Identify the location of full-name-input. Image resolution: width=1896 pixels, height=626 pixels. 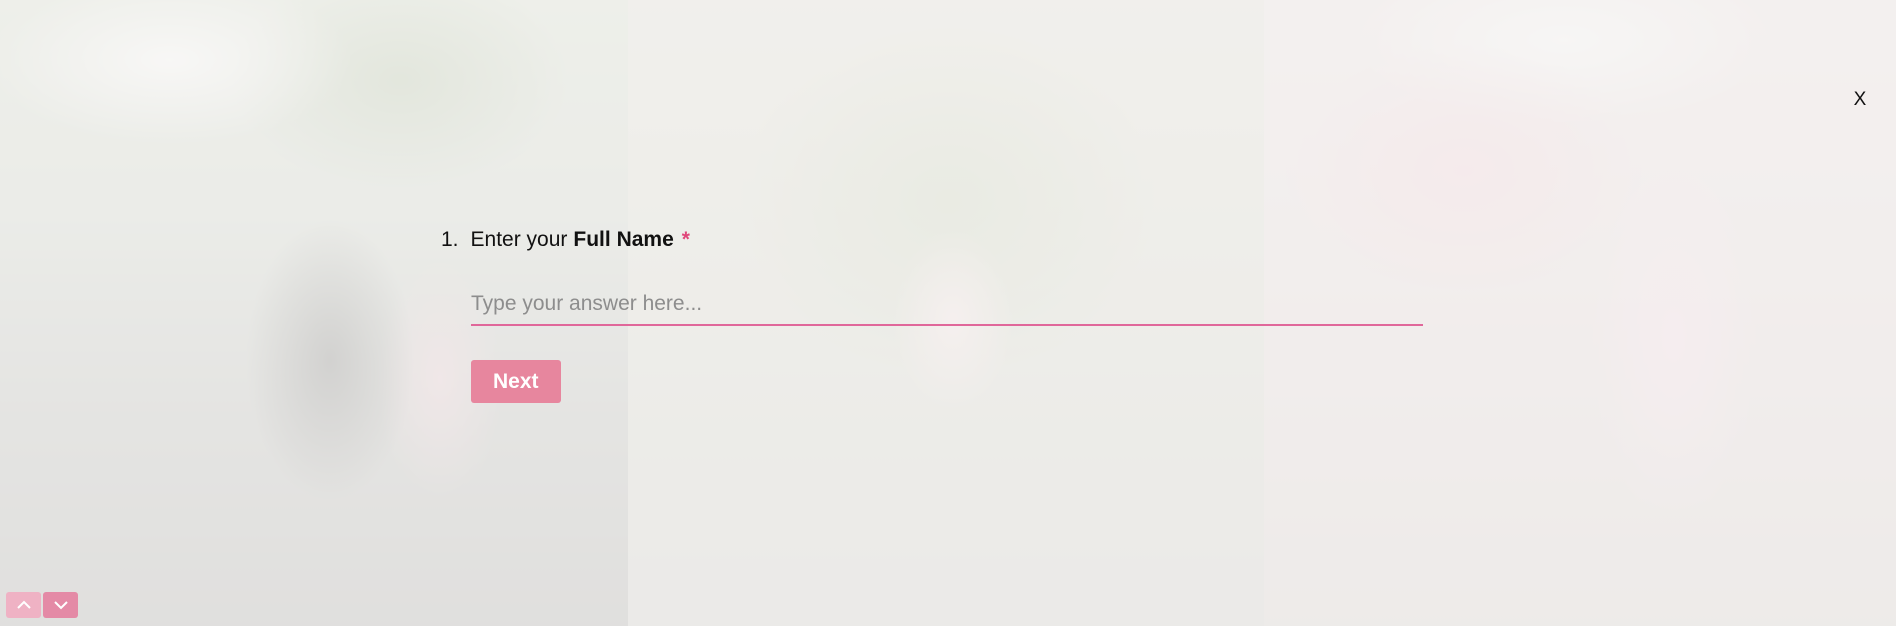
(947, 307).